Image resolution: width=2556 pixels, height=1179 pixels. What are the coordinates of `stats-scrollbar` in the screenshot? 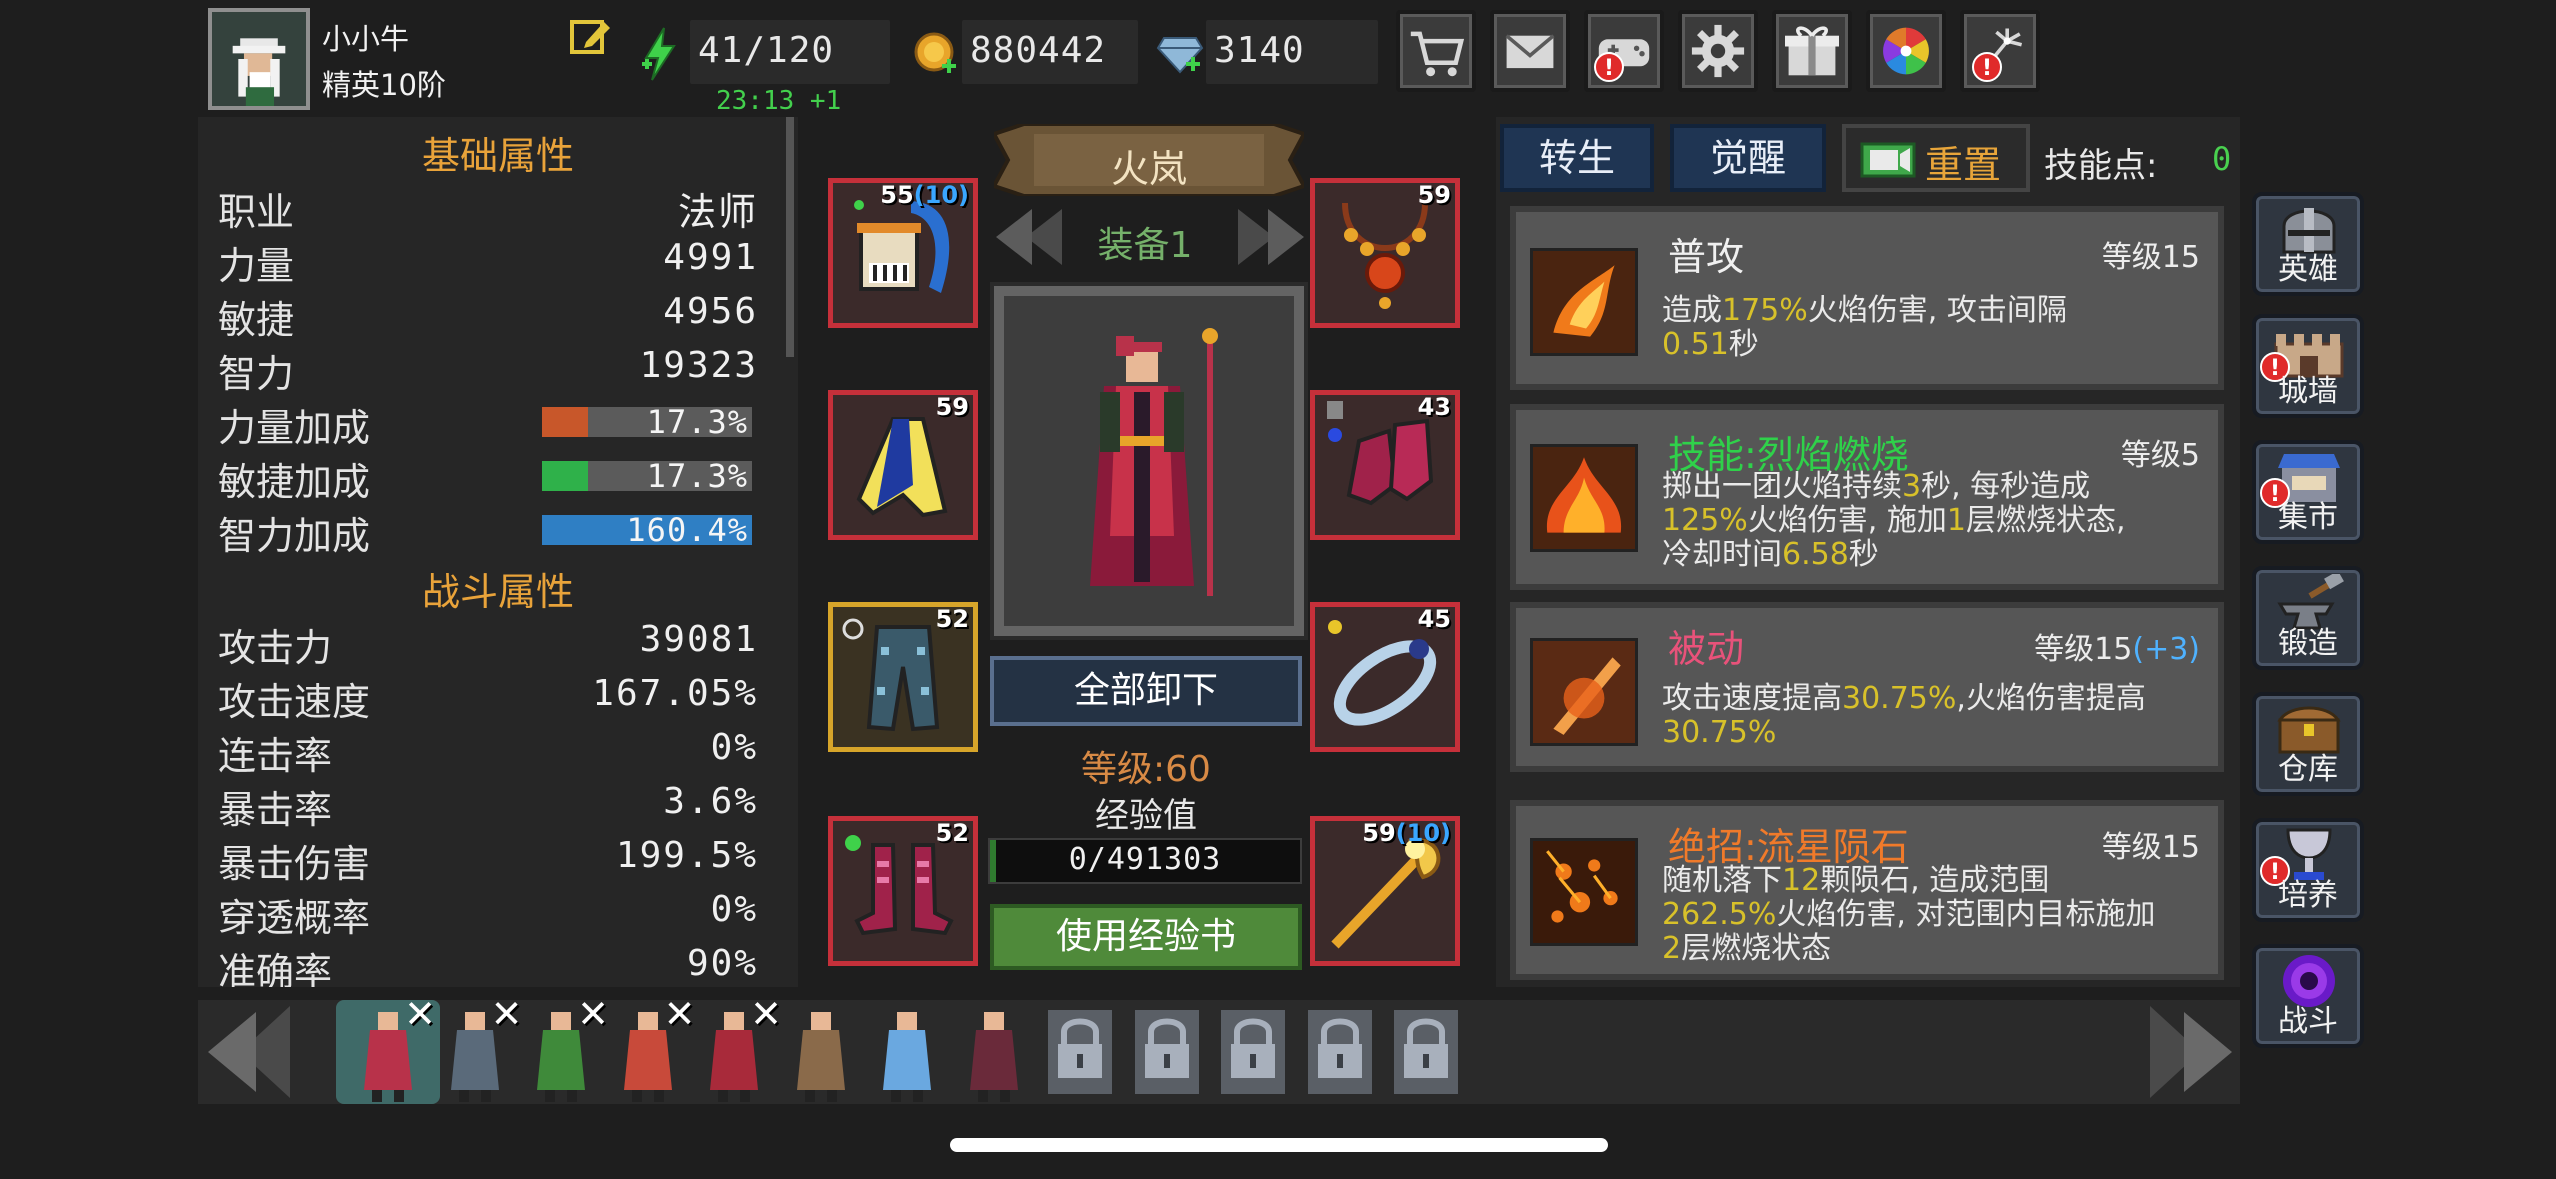 It's located at (790, 237).